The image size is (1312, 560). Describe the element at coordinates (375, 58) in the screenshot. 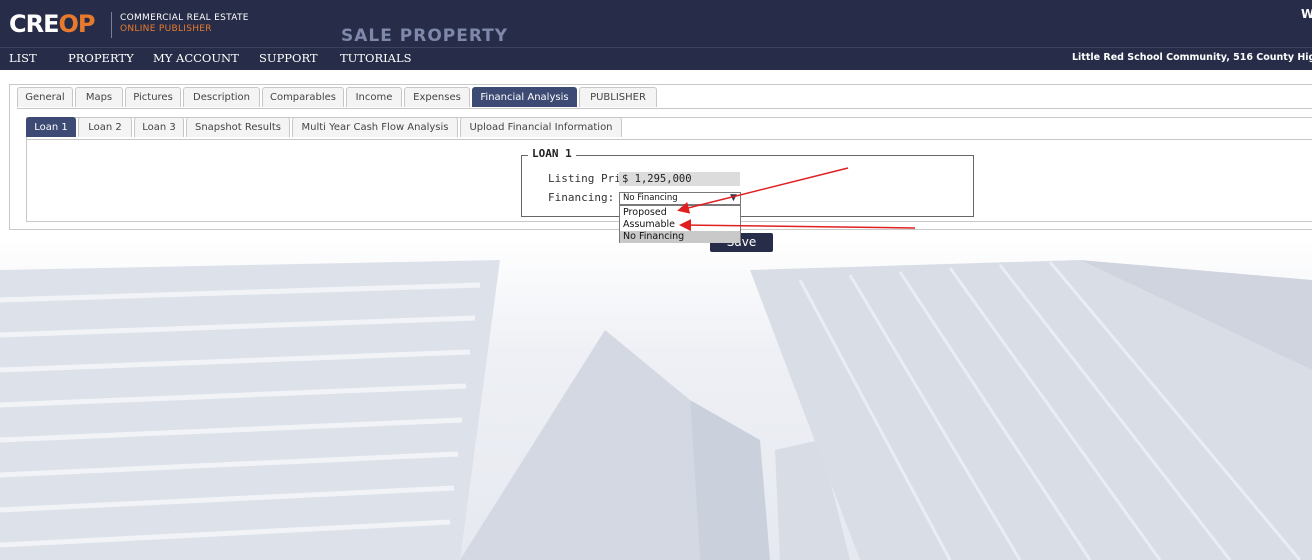

I see `nav-tutorials: TUTORIALS` at that location.